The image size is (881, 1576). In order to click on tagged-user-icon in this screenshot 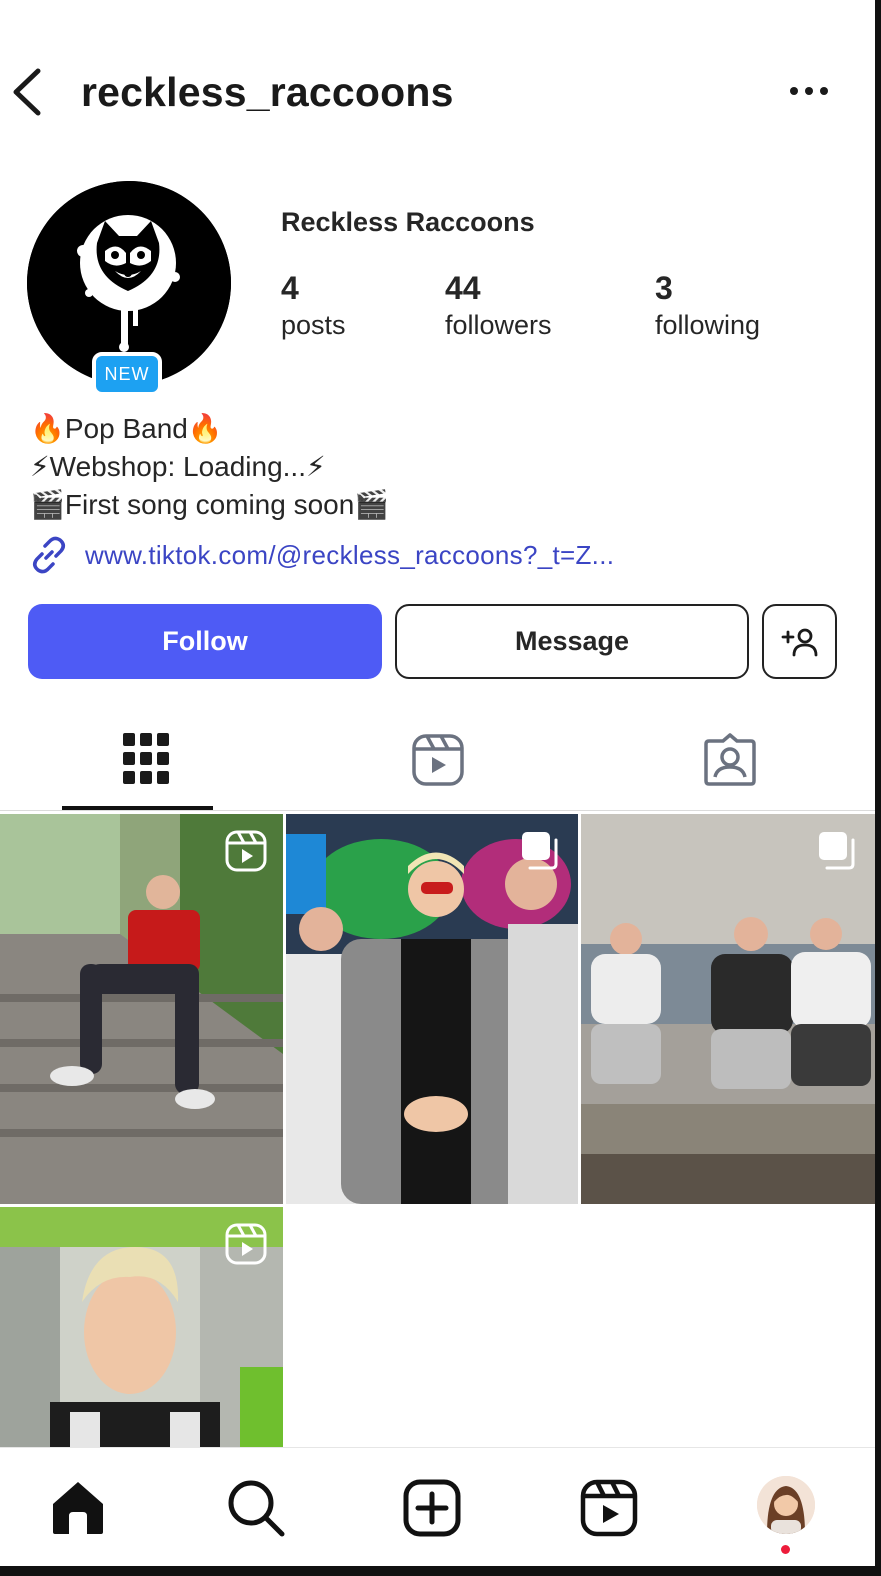, I will do `click(730, 759)`.